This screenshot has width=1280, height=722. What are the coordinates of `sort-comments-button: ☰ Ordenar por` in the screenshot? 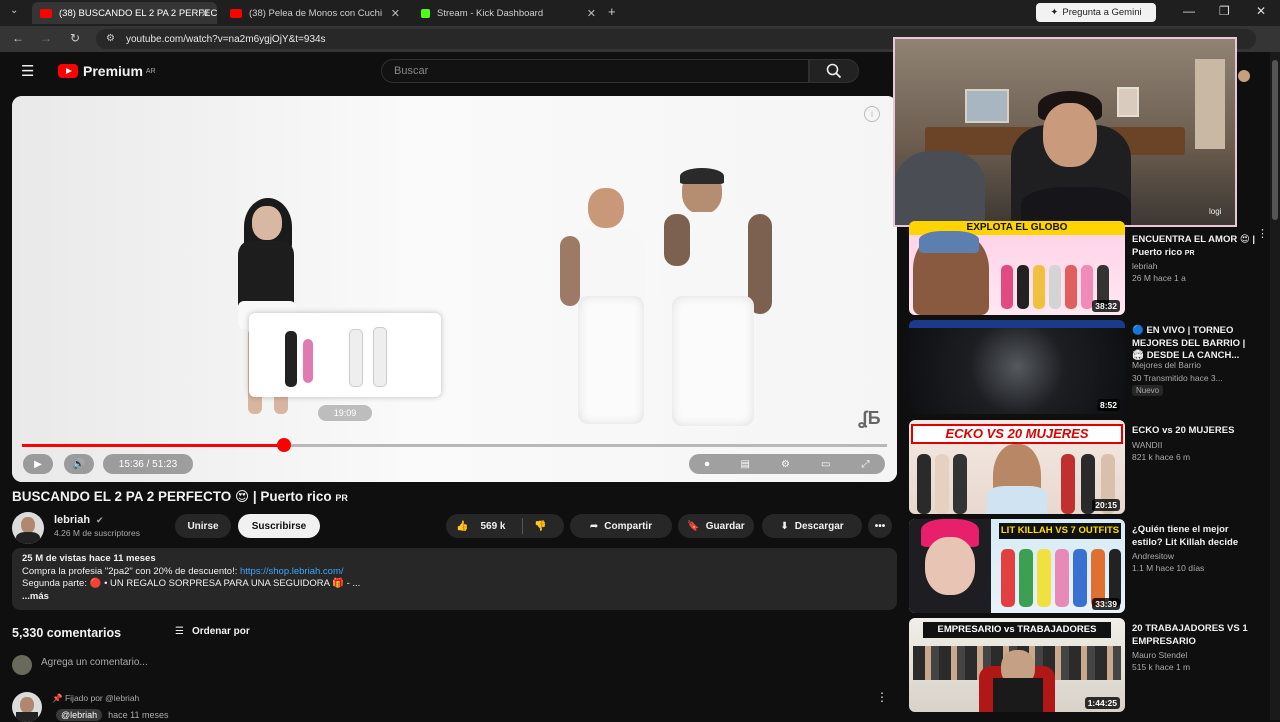 It's located at (212, 631).